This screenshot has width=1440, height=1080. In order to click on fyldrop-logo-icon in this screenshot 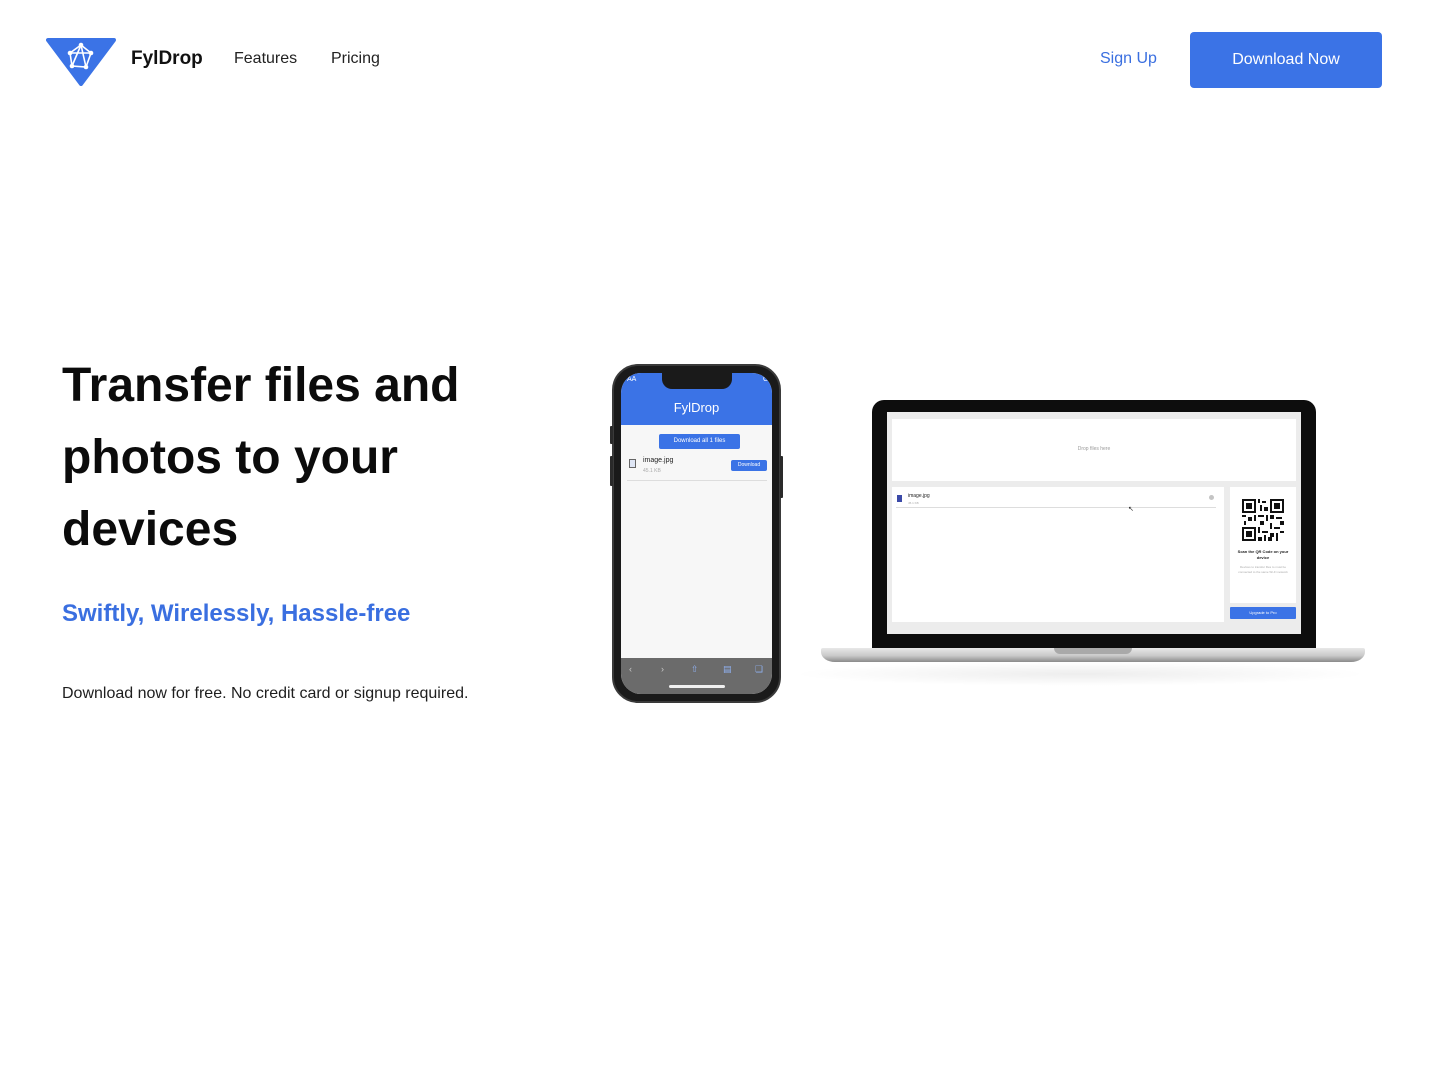, I will do `click(81, 61)`.